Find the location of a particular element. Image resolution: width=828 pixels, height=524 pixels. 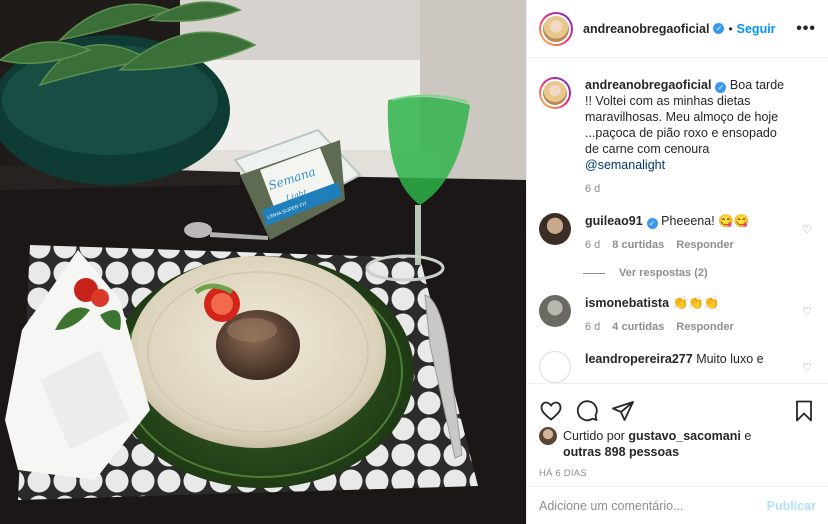

action-bar is located at coordinates (677, 406).